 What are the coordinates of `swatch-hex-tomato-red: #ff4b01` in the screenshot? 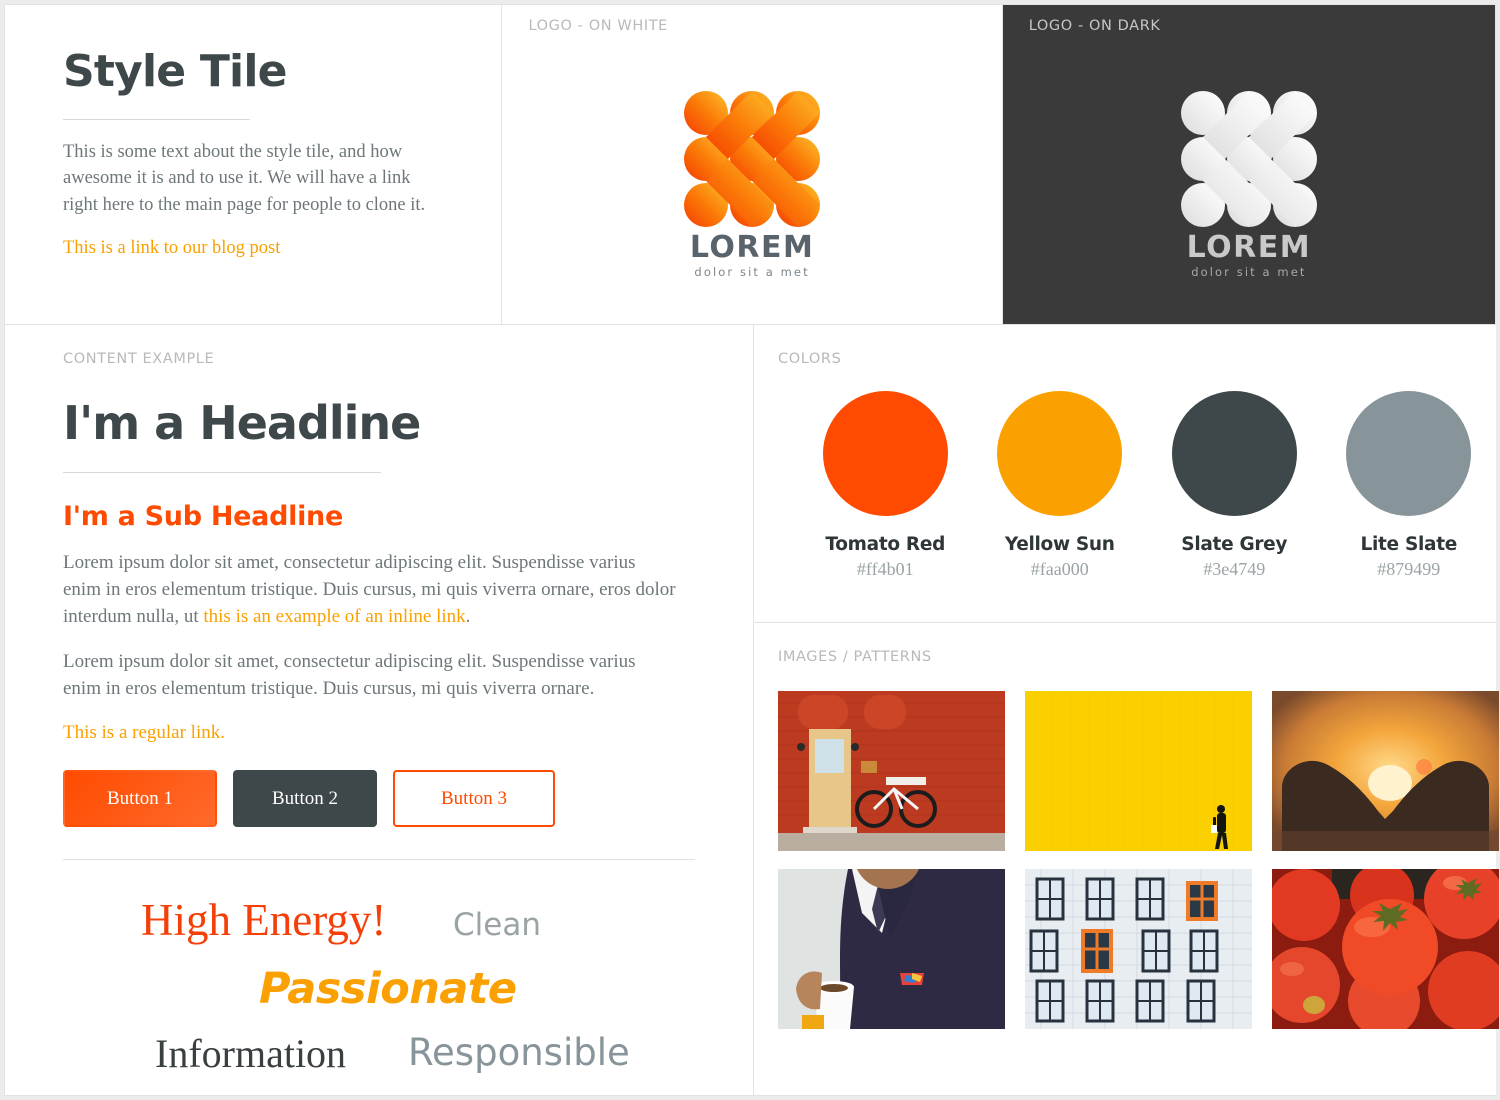 It's located at (885, 569).